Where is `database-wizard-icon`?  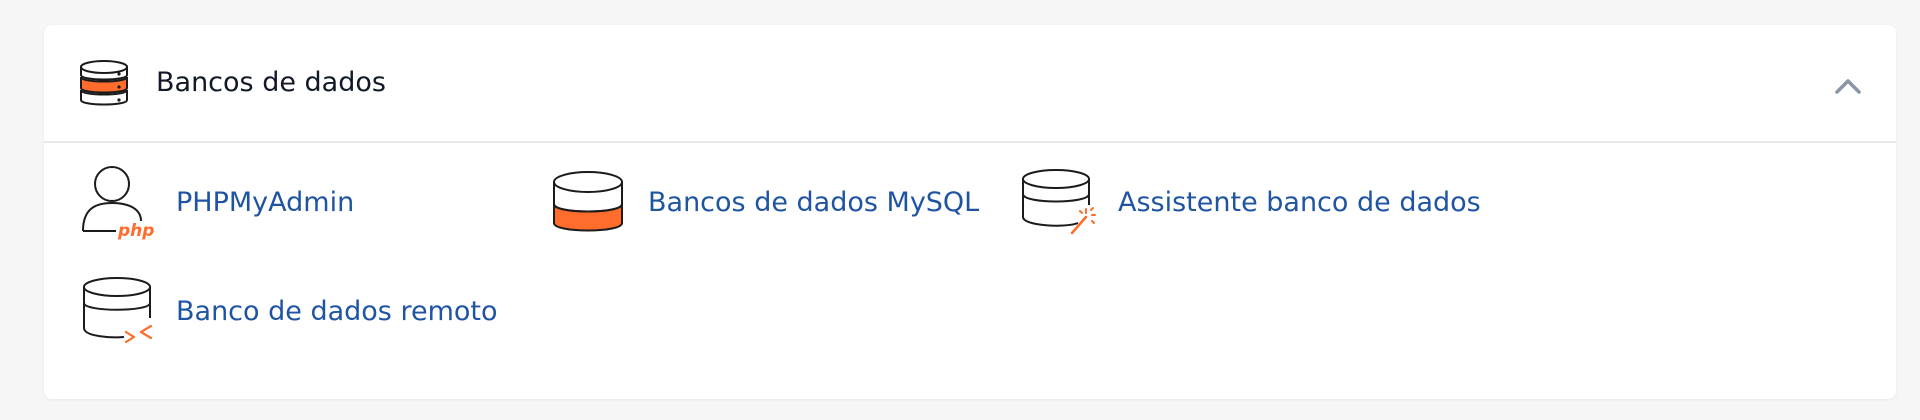
database-wizard-icon is located at coordinates (1058, 203).